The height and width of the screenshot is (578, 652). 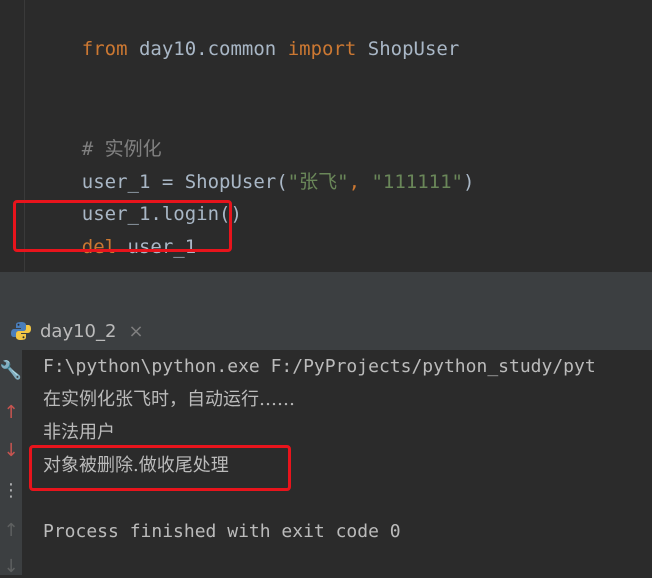 I want to click on python-icon, so click(x=21, y=331).